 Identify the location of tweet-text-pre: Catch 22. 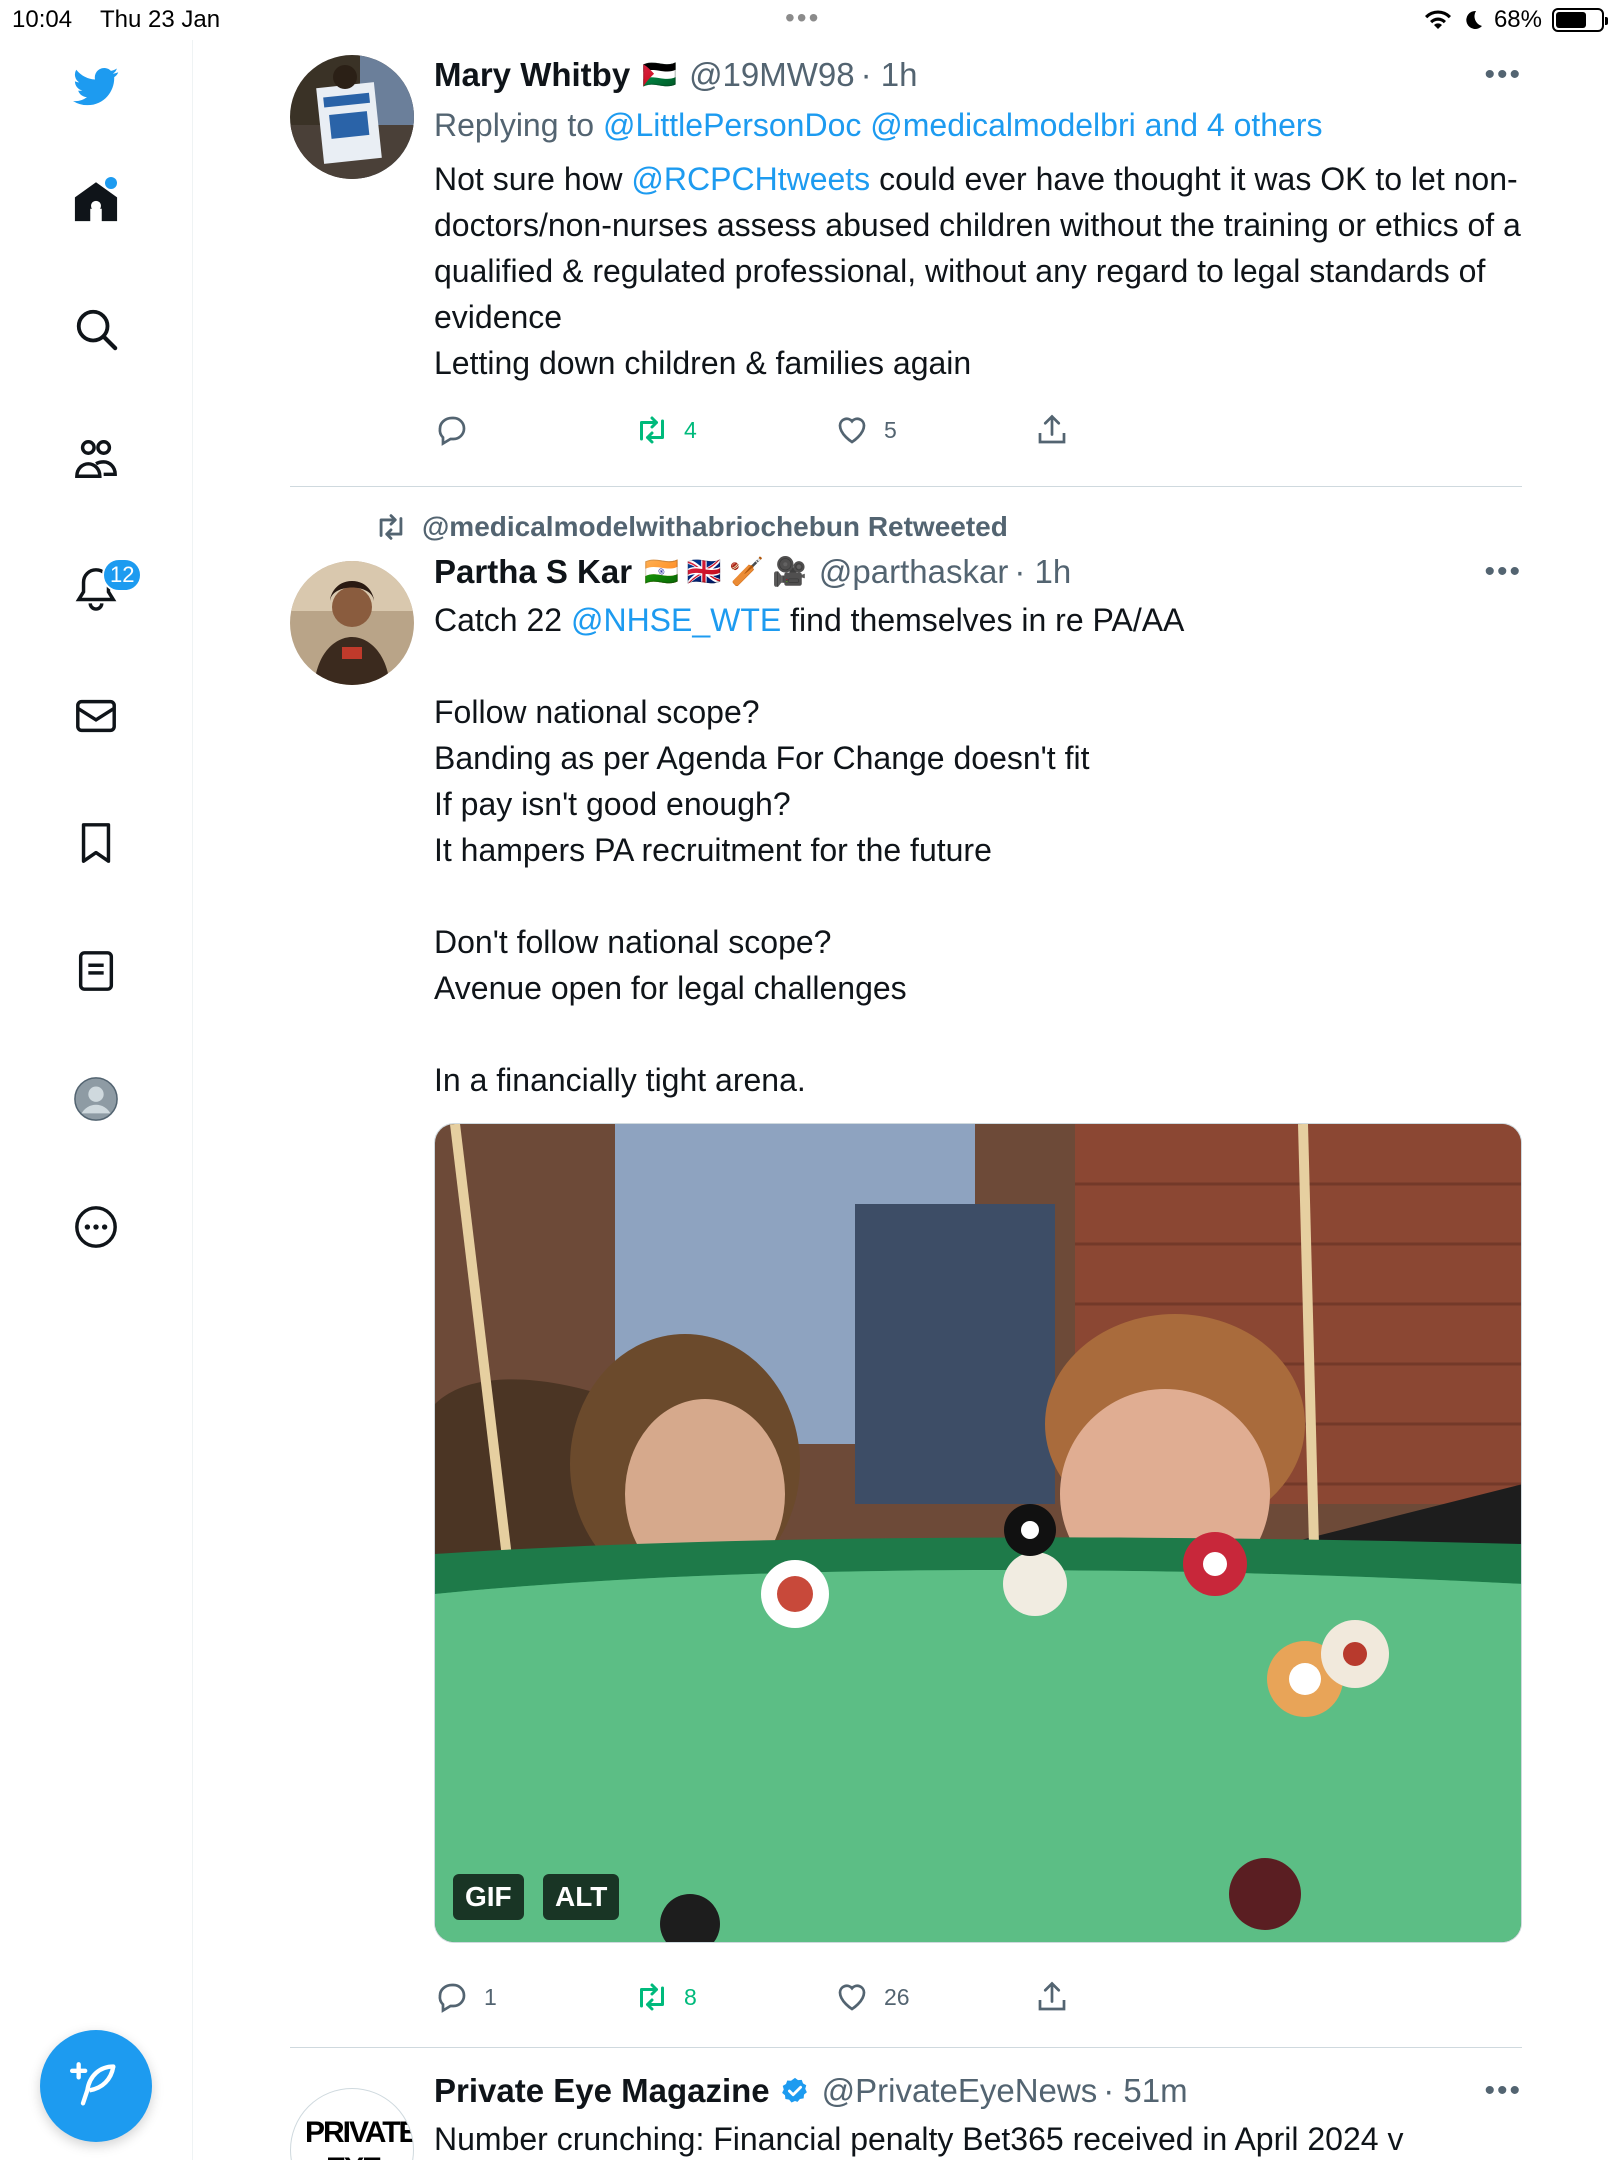
(502, 620).